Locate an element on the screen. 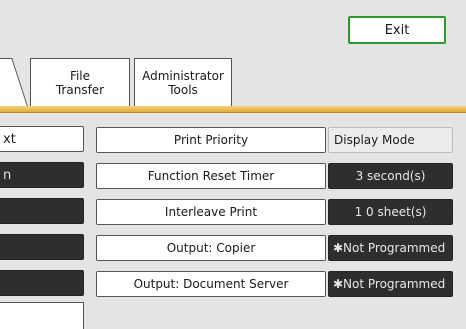  left-button-2: n is located at coordinates (42, 175).